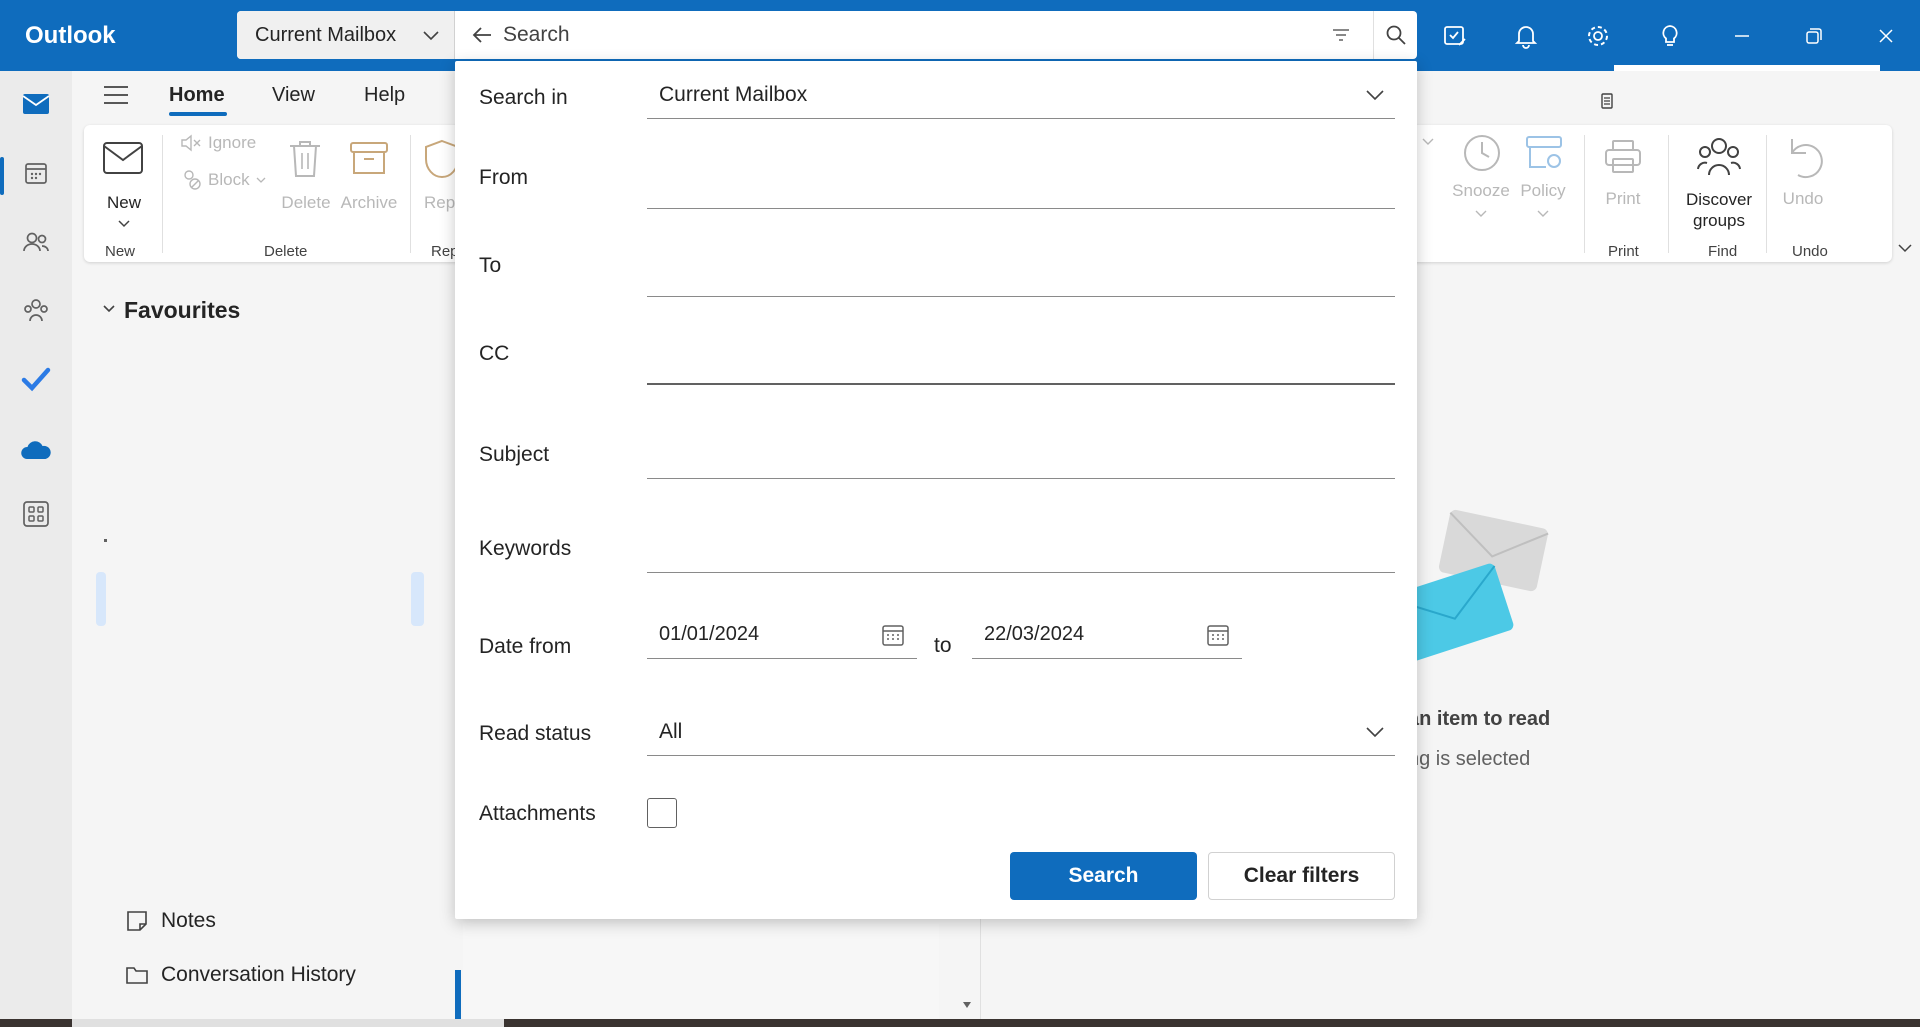 The height and width of the screenshot is (1027, 1920). Describe the element at coordinates (116, 95) in the screenshot. I see `hamburger-menu-icon` at that location.